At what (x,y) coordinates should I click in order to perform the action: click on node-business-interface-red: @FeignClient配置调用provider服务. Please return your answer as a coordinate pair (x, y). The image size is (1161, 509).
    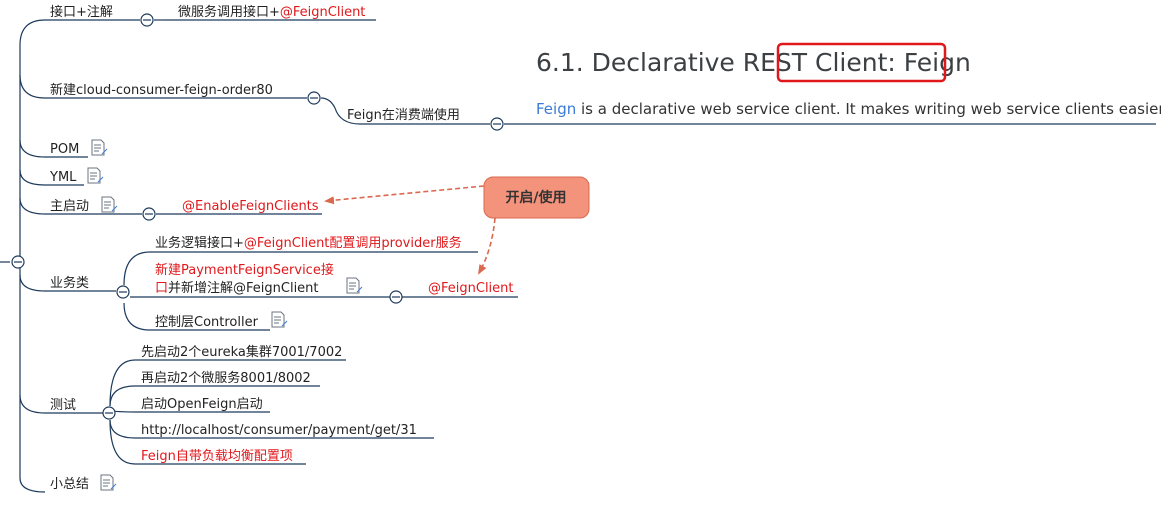
    Looking at the image, I should click on (353, 243).